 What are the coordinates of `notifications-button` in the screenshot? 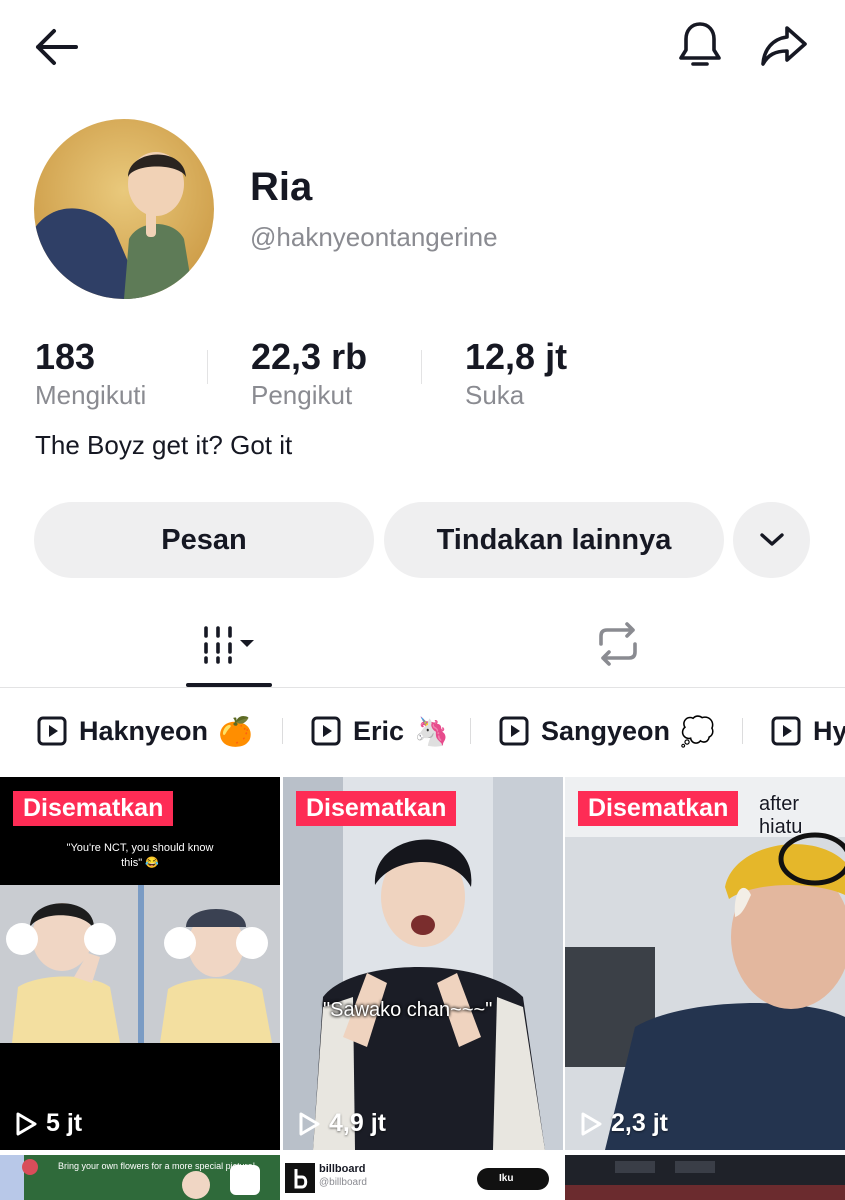 It's located at (700, 46).